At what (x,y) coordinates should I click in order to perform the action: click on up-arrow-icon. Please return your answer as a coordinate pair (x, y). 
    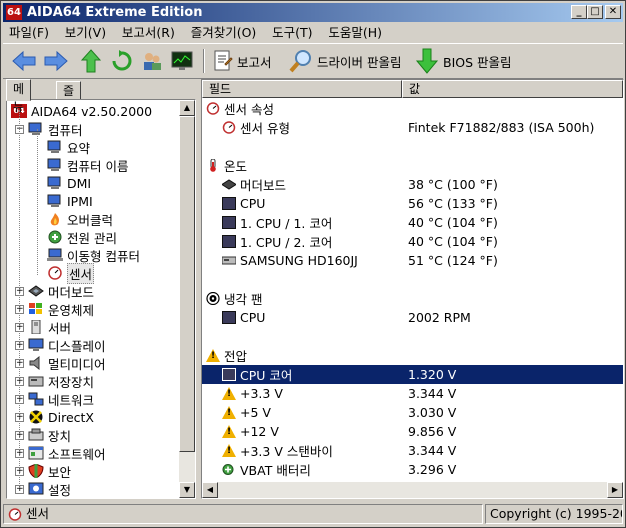
    Looking at the image, I should click on (91, 61).